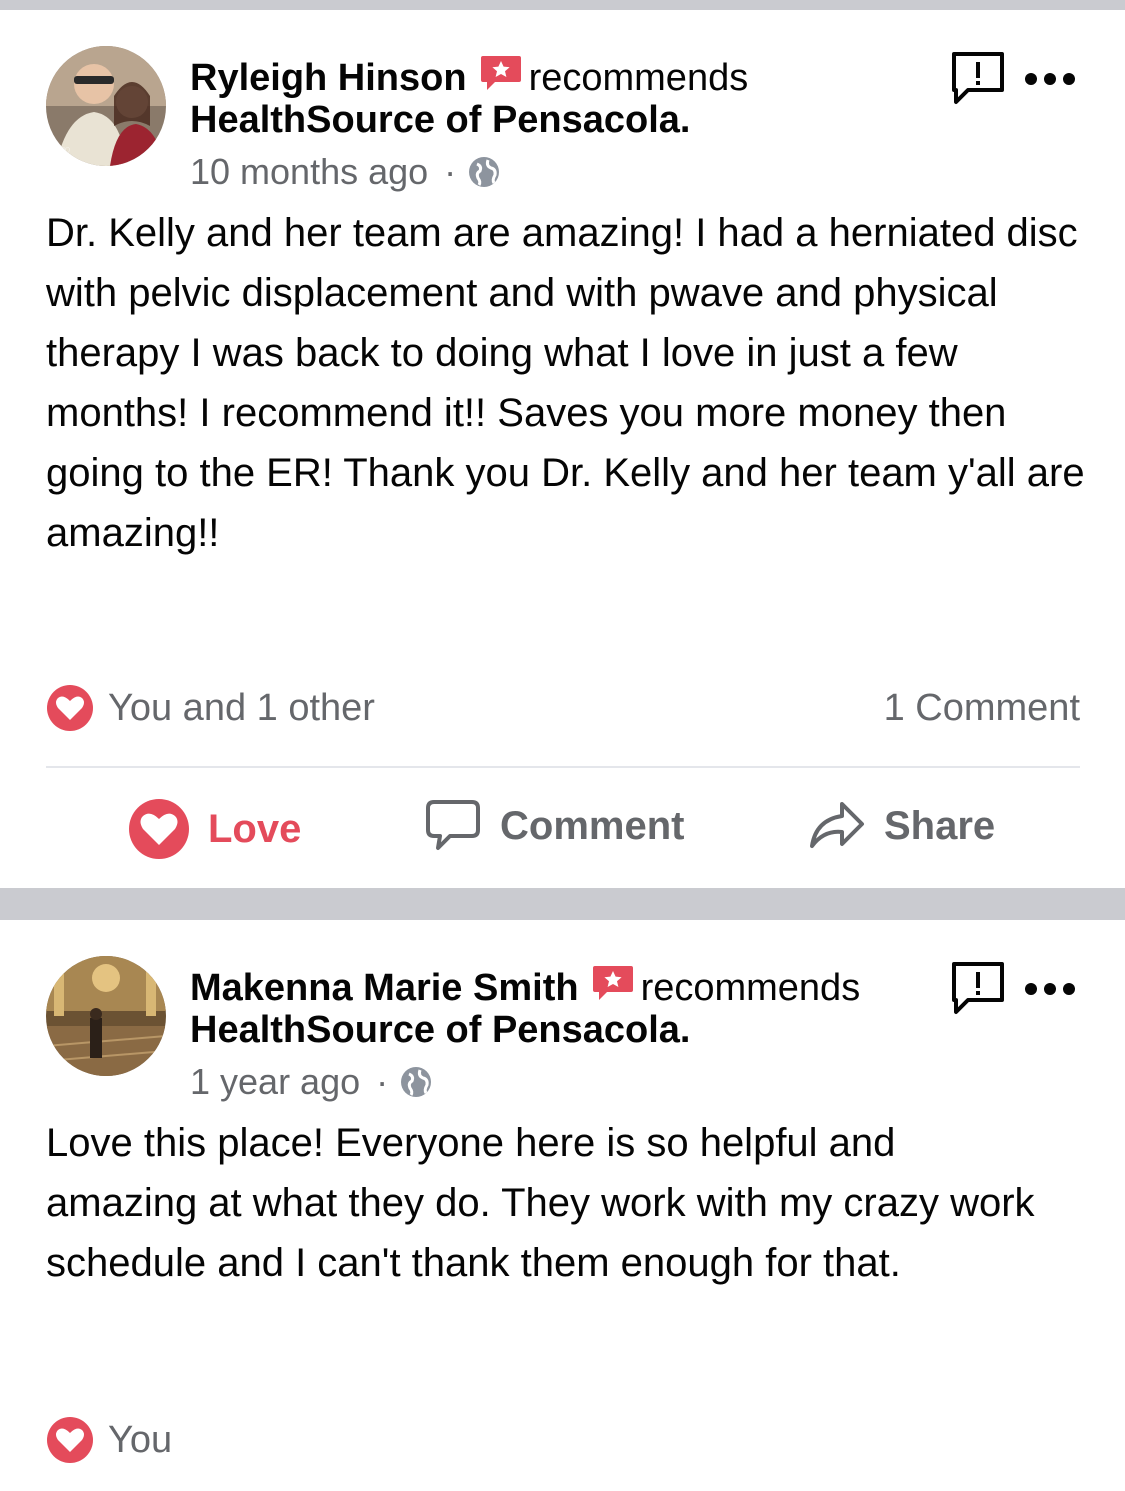 This screenshot has width=1125, height=1491. Describe the element at coordinates (241, 707) in the screenshot. I see `reactions-count-label: You and 1 other` at that location.